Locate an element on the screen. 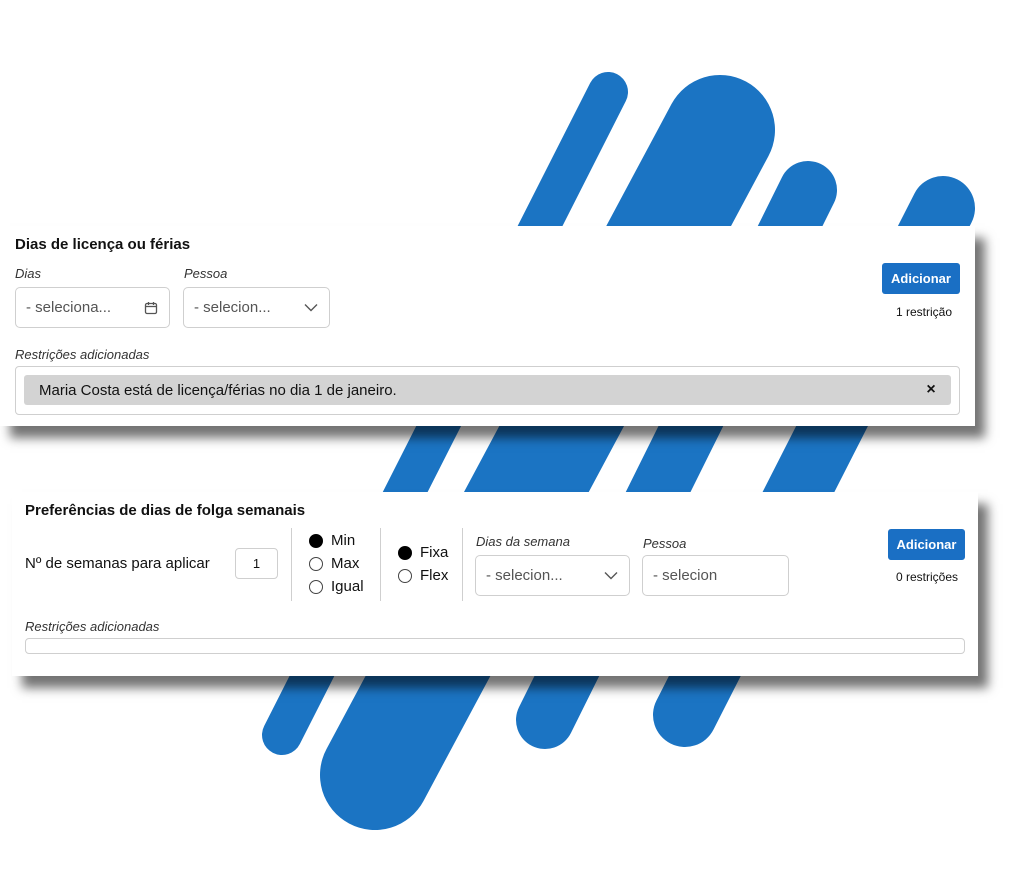 This screenshot has height=896, width=1024. radio-igual: Igual is located at coordinates (336, 586).